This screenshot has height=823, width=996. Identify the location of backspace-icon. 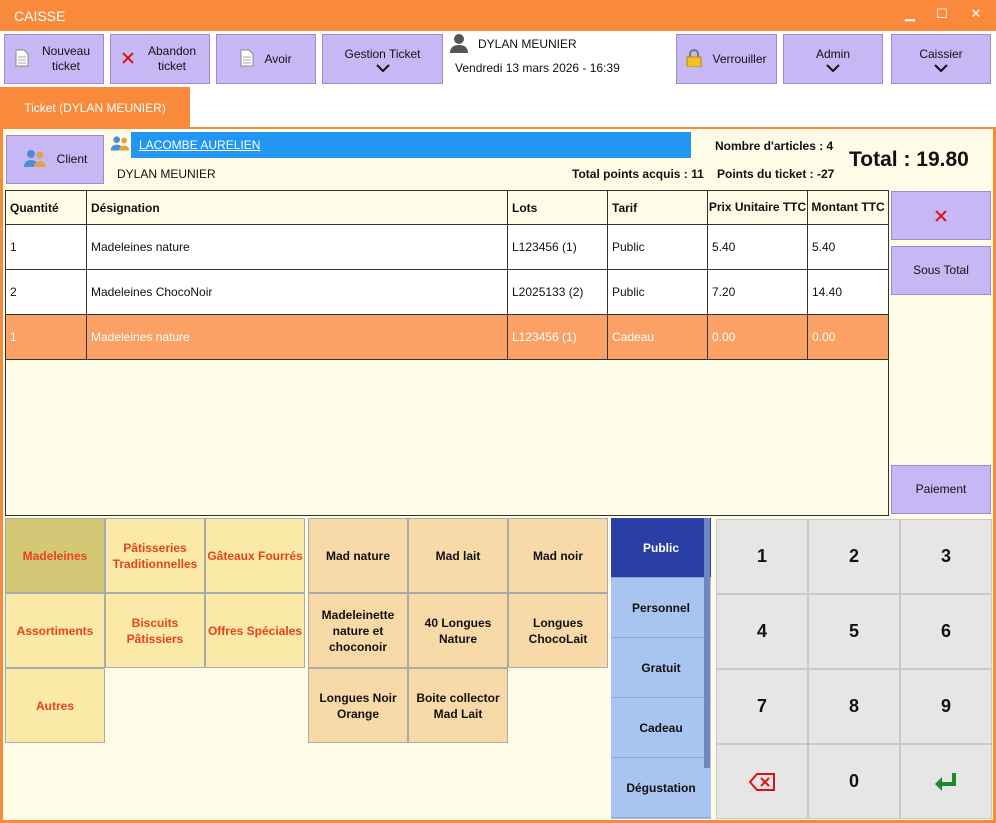
(761, 781).